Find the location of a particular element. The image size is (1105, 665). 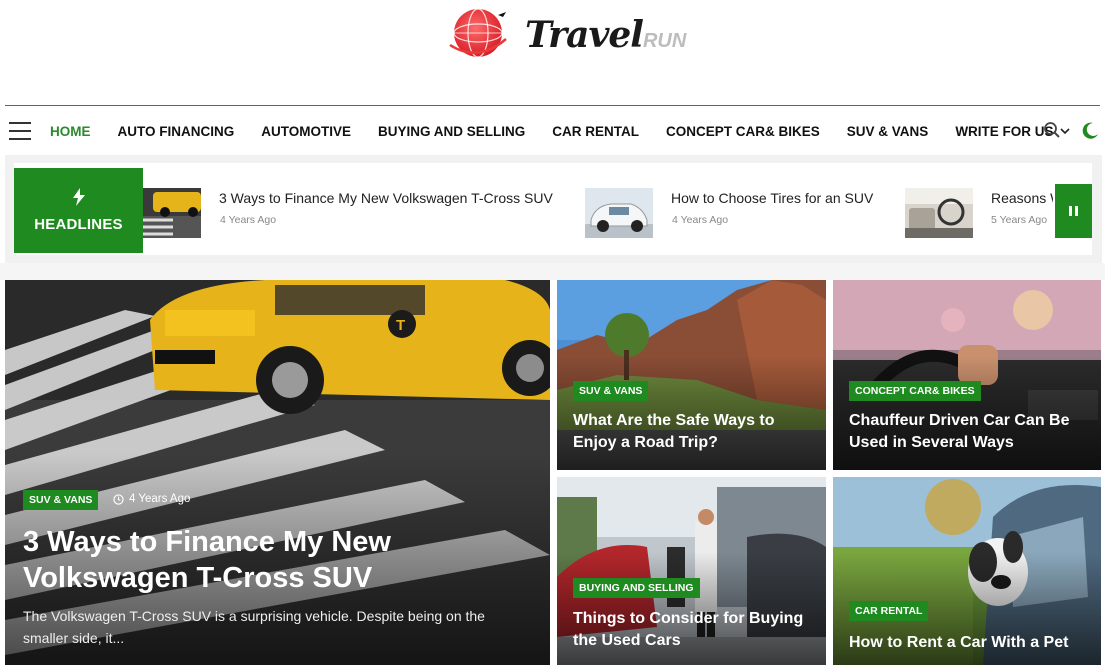

nav-item-buying-and-selling: BUYING AND SELLING is located at coordinates (451, 131).